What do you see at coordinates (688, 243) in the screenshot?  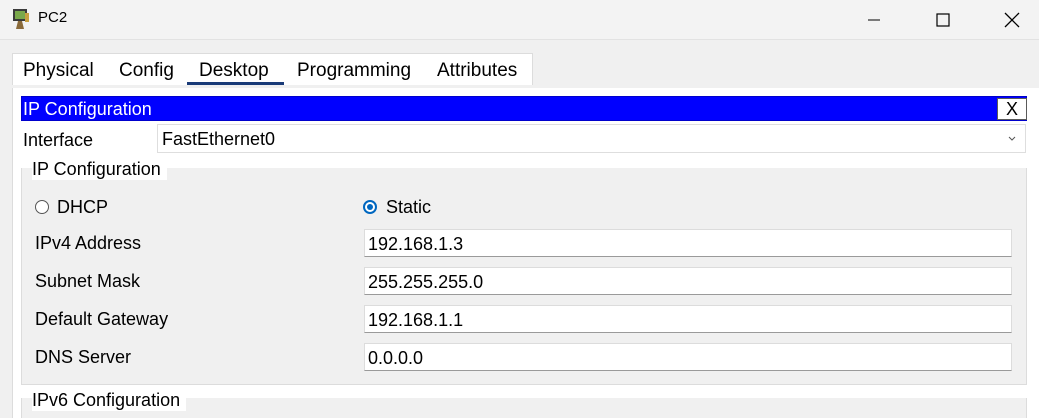 I see `ipv4-address-input: 192.168.1.3` at bounding box center [688, 243].